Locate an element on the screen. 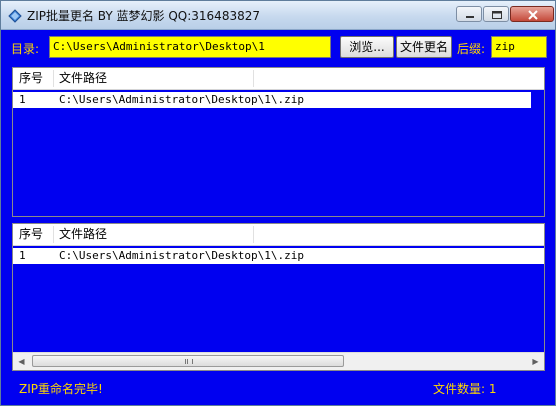 The height and width of the screenshot is (406, 556). maximize-icon is located at coordinates (497, 15).